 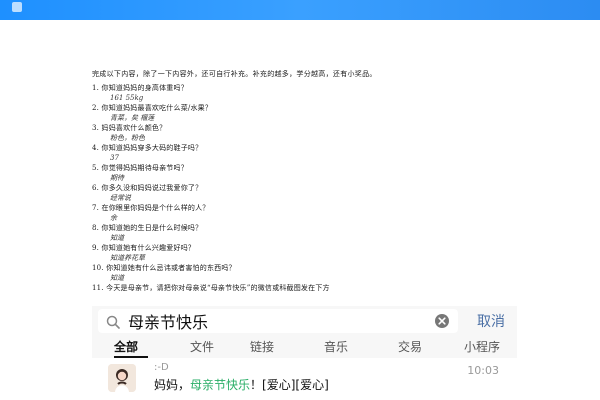 What do you see at coordinates (161, 367) in the screenshot?
I see `result-sender: :-D` at bounding box center [161, 367].